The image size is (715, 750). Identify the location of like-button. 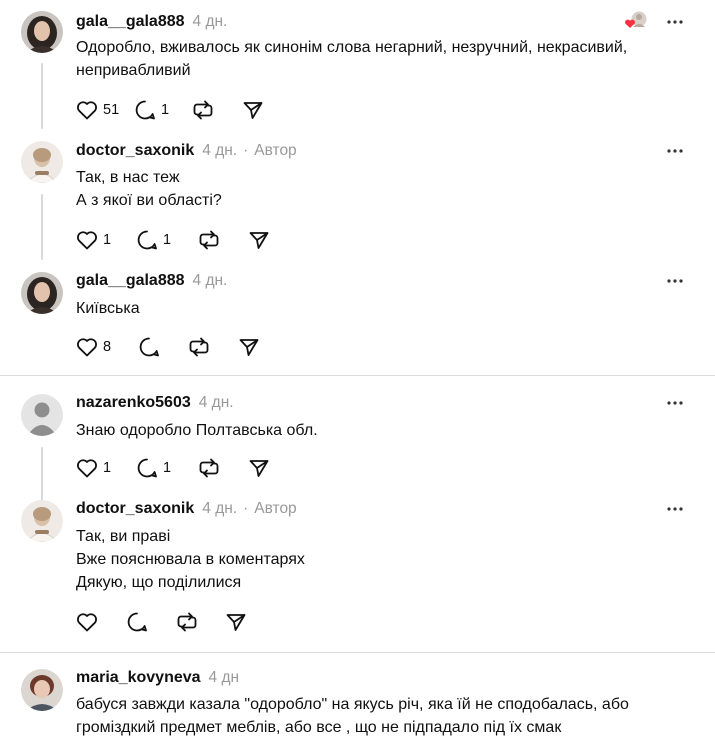
(101, 622).